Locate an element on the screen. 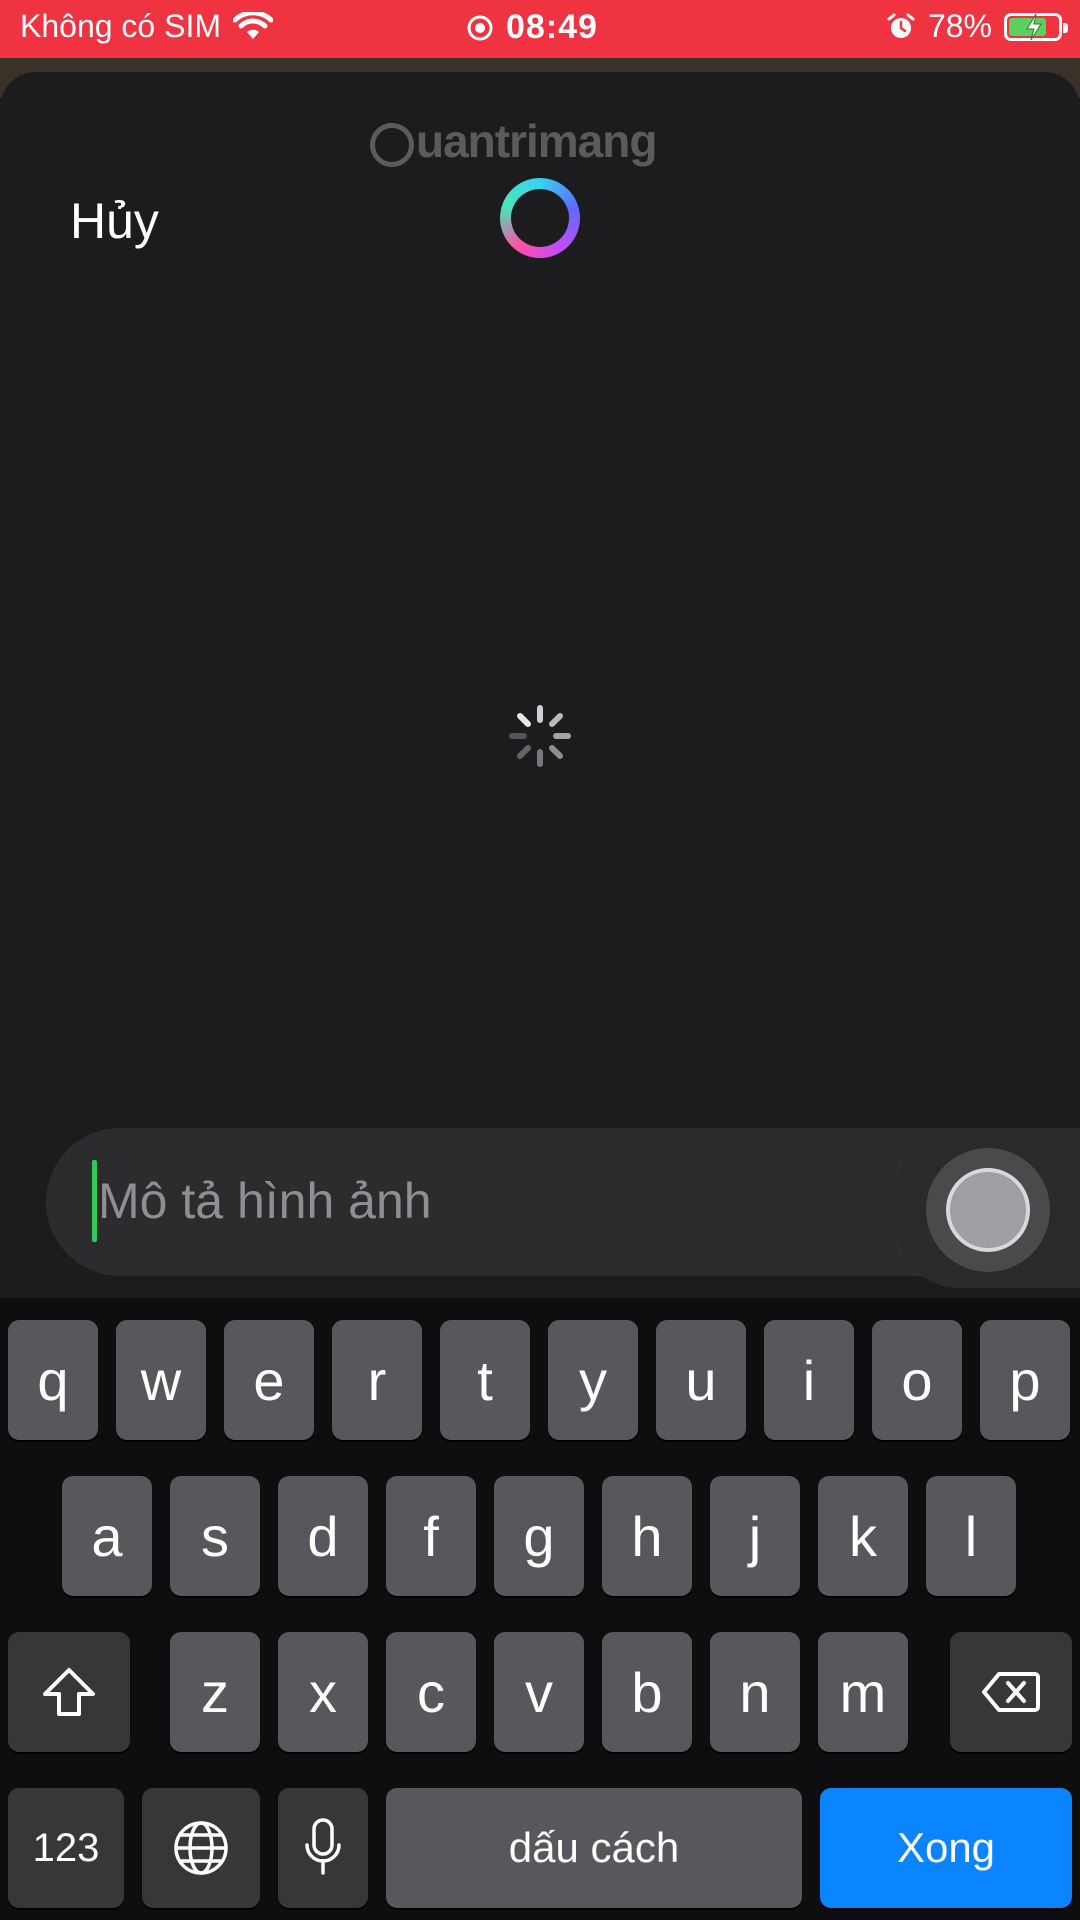 This screenshot has width=1080, height=1920. key-o: o is located at coordinates (917, 1380).